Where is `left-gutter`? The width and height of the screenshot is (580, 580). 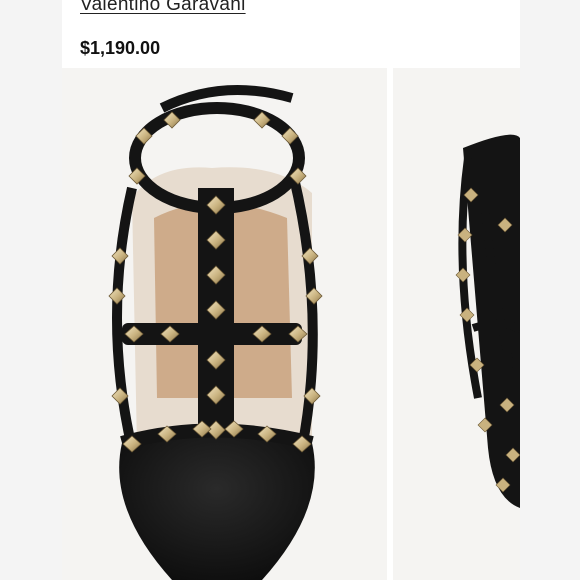 left-gutter is located at coordinates (31, 290).